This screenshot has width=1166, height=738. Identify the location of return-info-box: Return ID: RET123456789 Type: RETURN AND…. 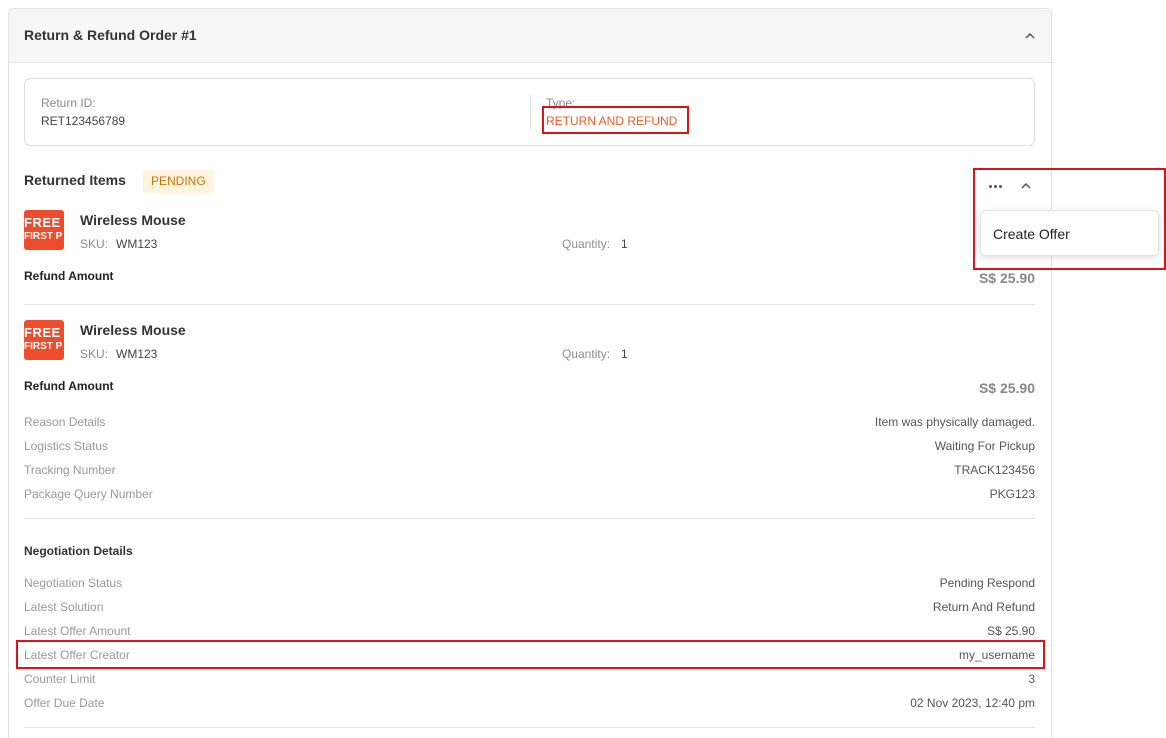
(529, 112).